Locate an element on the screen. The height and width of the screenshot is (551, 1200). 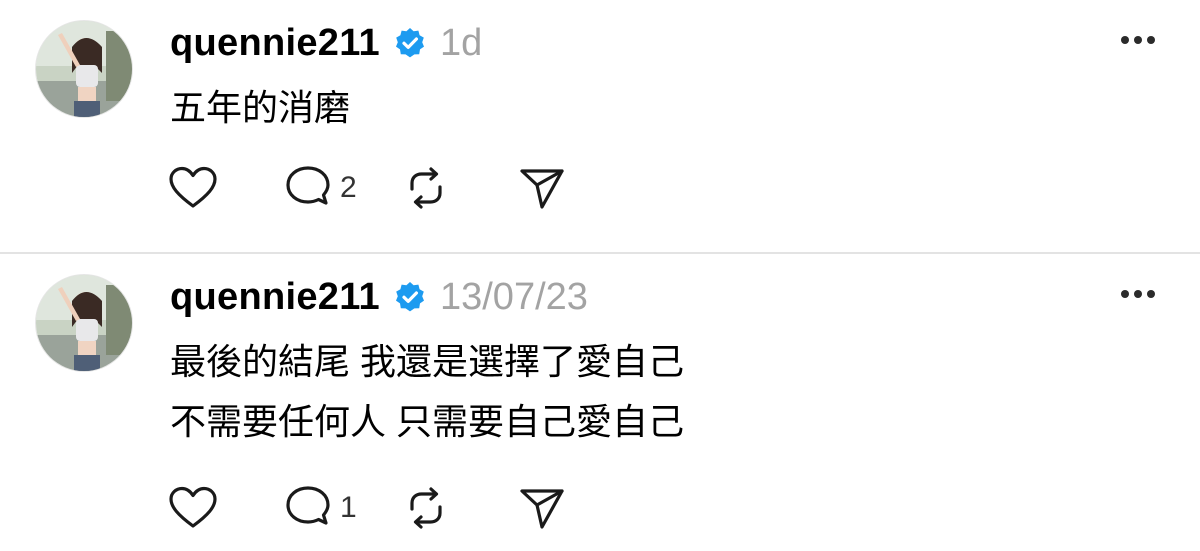
action-bar: 2 is located at coordinates (367, 188).